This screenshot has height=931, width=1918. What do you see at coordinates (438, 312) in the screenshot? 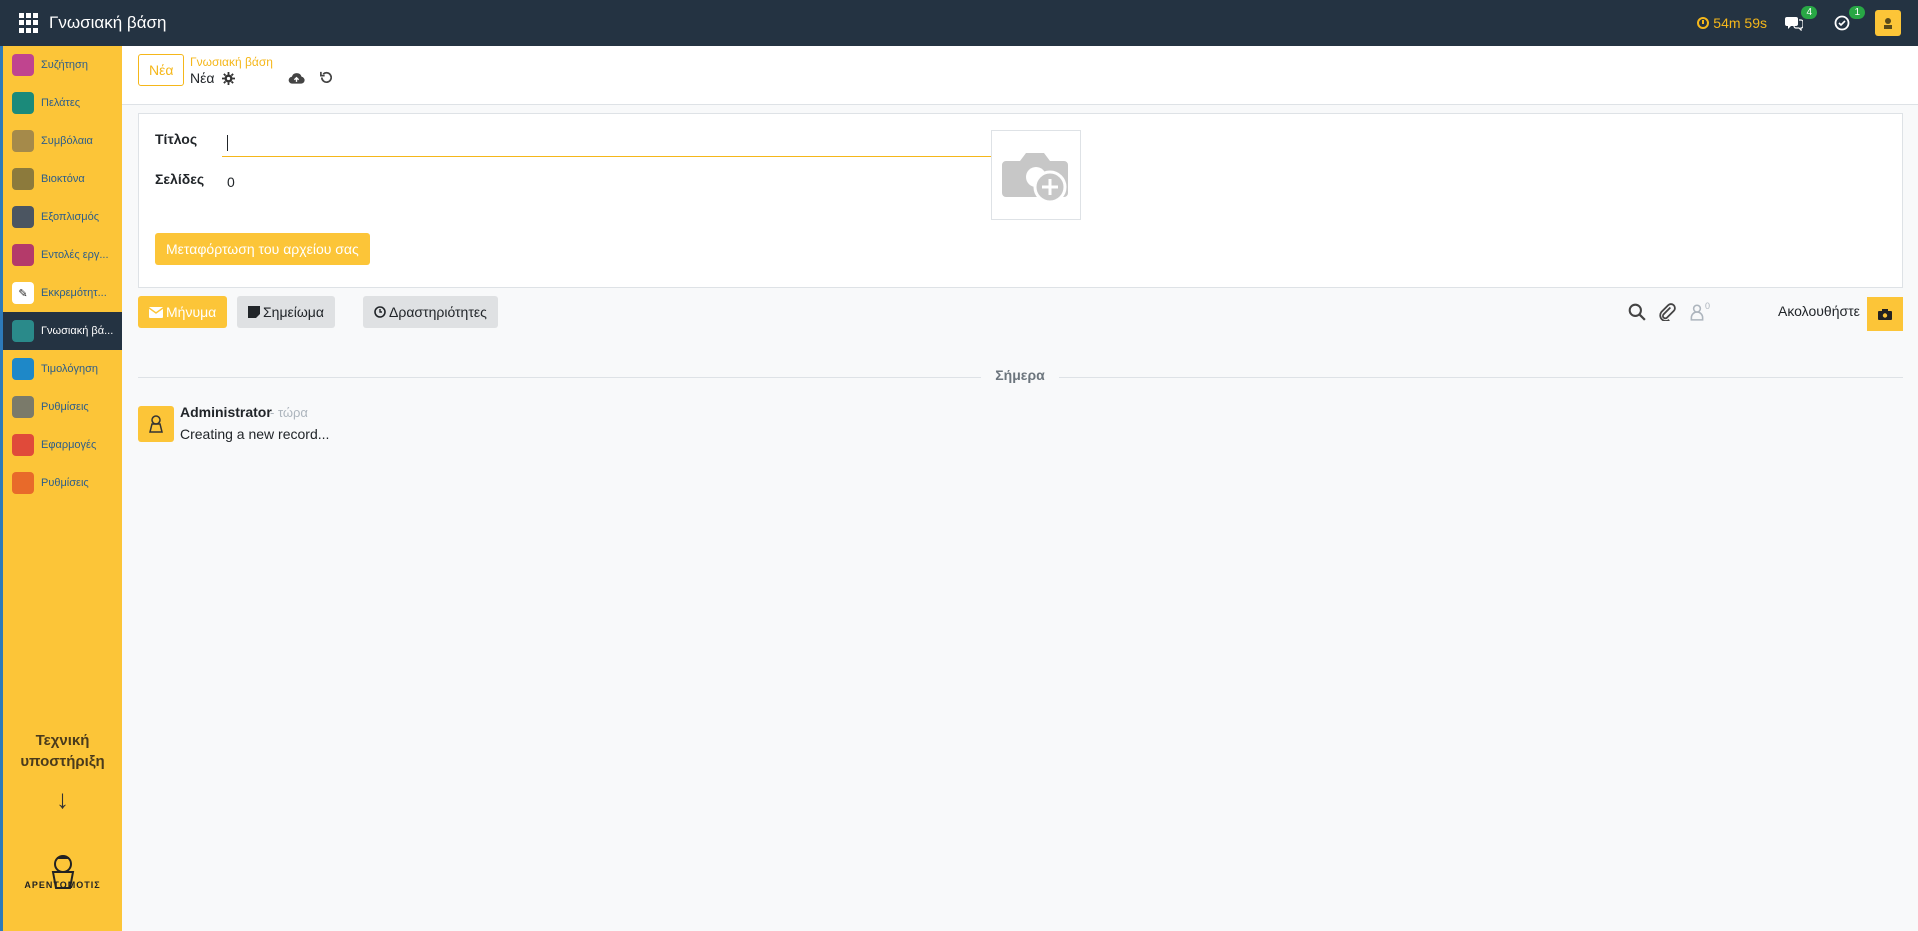
I see `schedule-activity-label: Δραστηριότητες` at bounding box center [438, 312].